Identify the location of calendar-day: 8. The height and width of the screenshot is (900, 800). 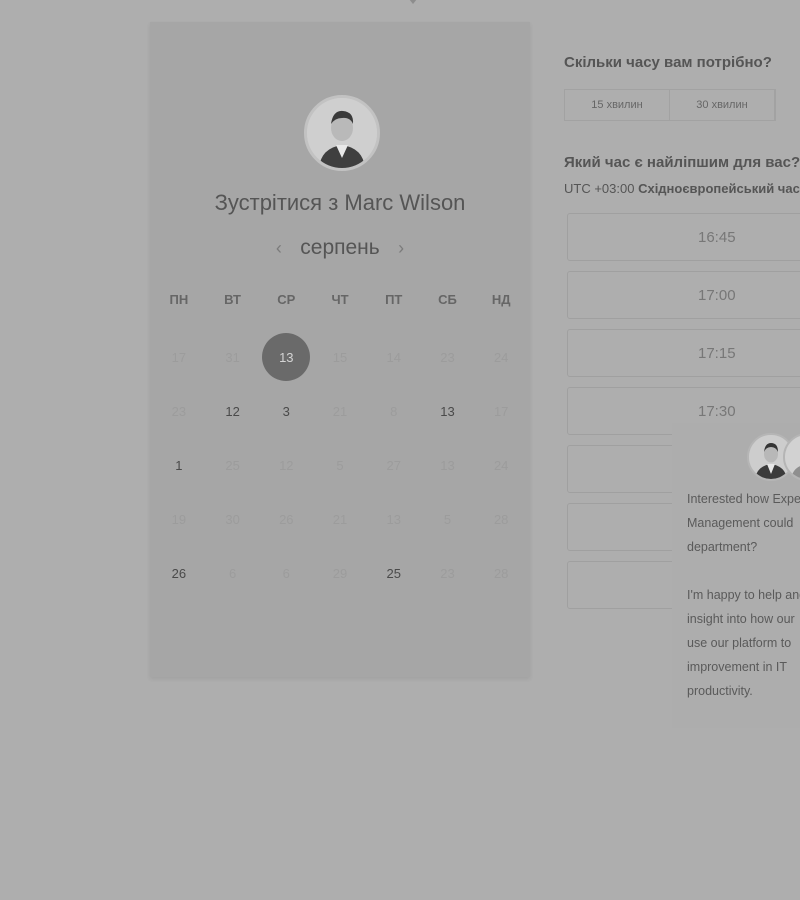
(394, 411).